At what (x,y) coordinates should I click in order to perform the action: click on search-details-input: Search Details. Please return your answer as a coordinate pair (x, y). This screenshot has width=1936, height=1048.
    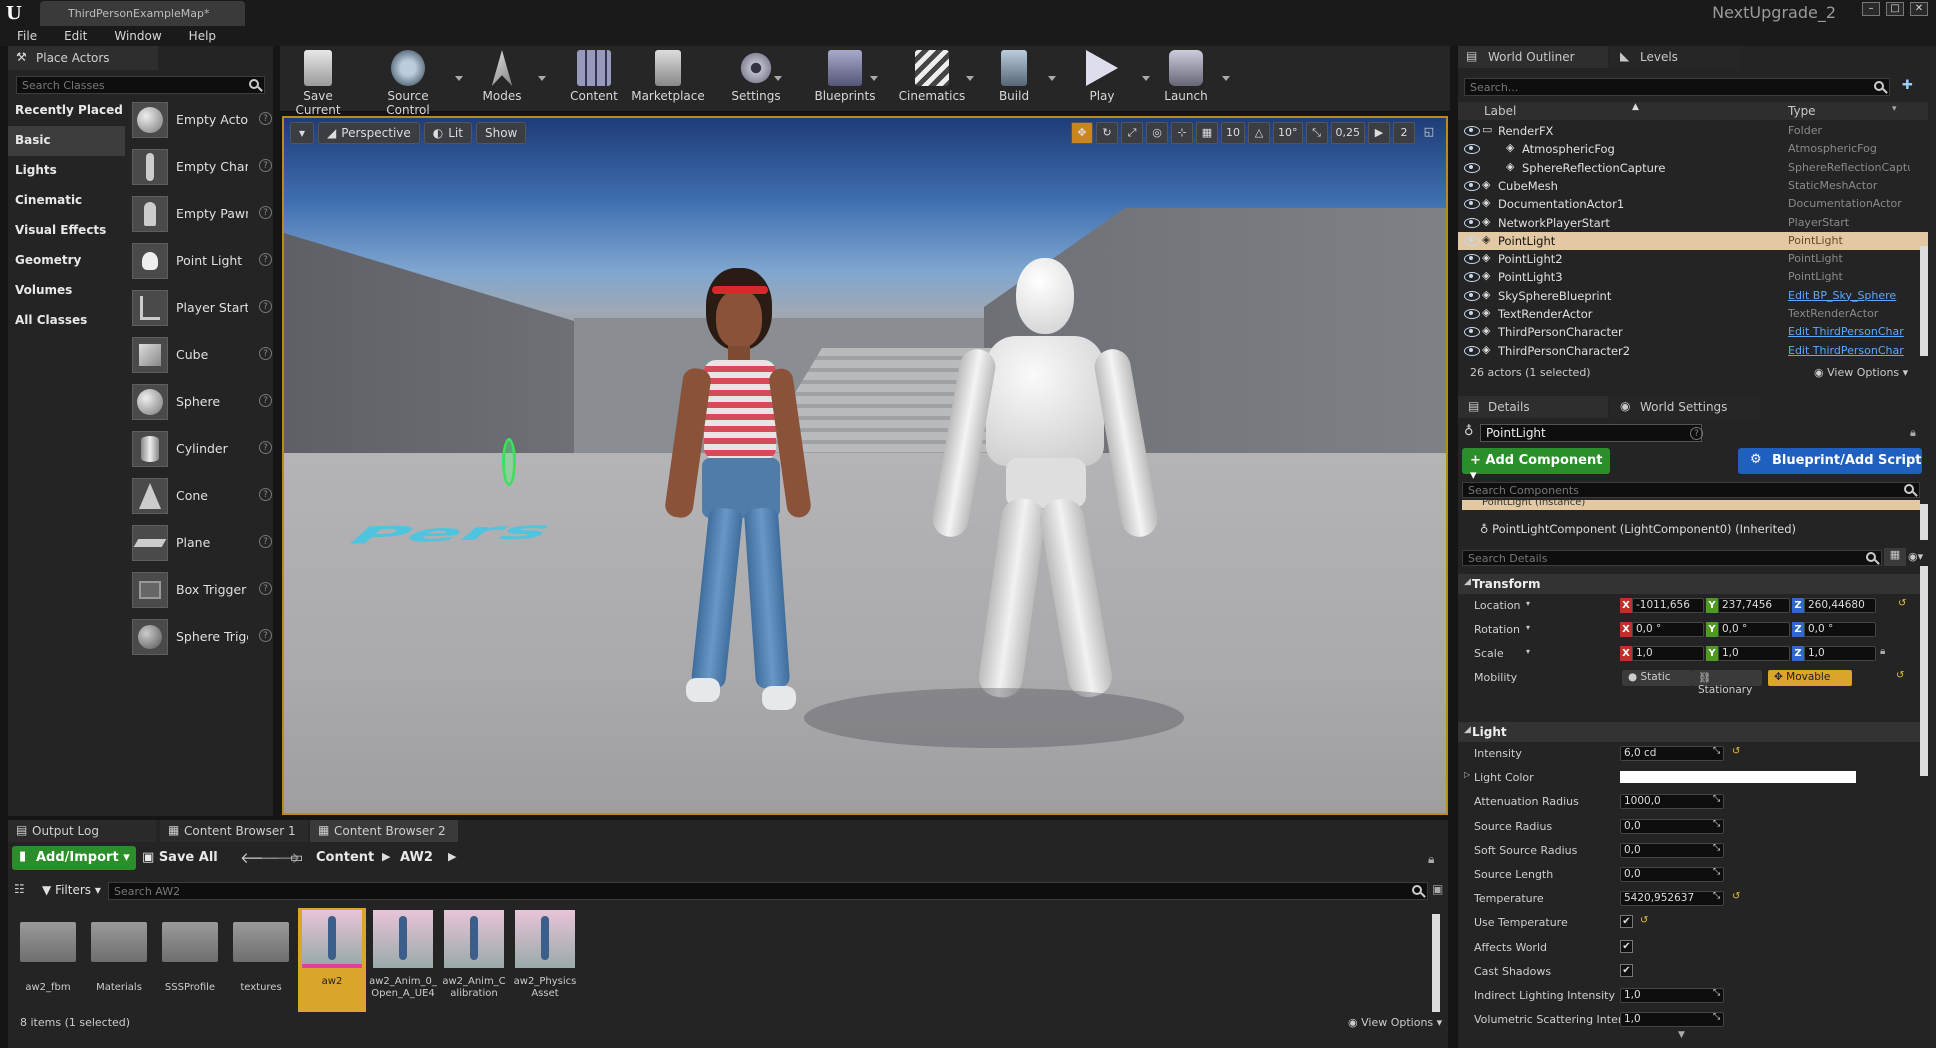
    Looking at the image, I should click on (1672, 558).